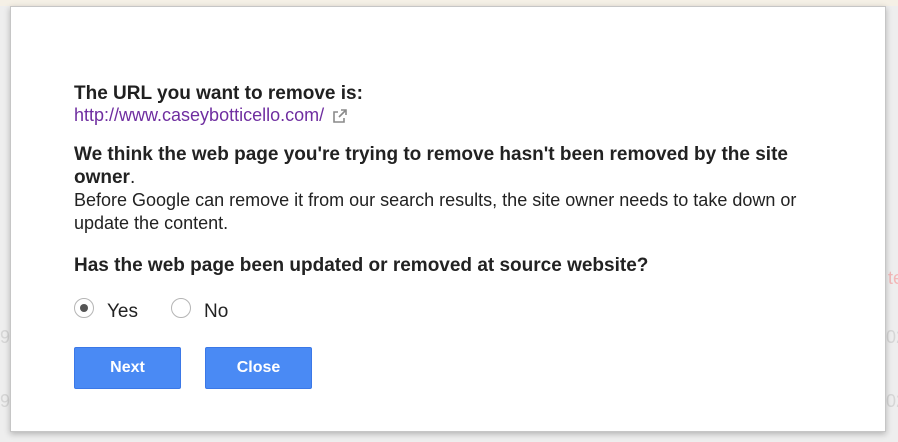 The width and height of the screenshot is (898, 442). Describe the element at coordinates (199, 115) in the screenshot. I see `url-link: http://www.caseybotticello.com/` at that location.